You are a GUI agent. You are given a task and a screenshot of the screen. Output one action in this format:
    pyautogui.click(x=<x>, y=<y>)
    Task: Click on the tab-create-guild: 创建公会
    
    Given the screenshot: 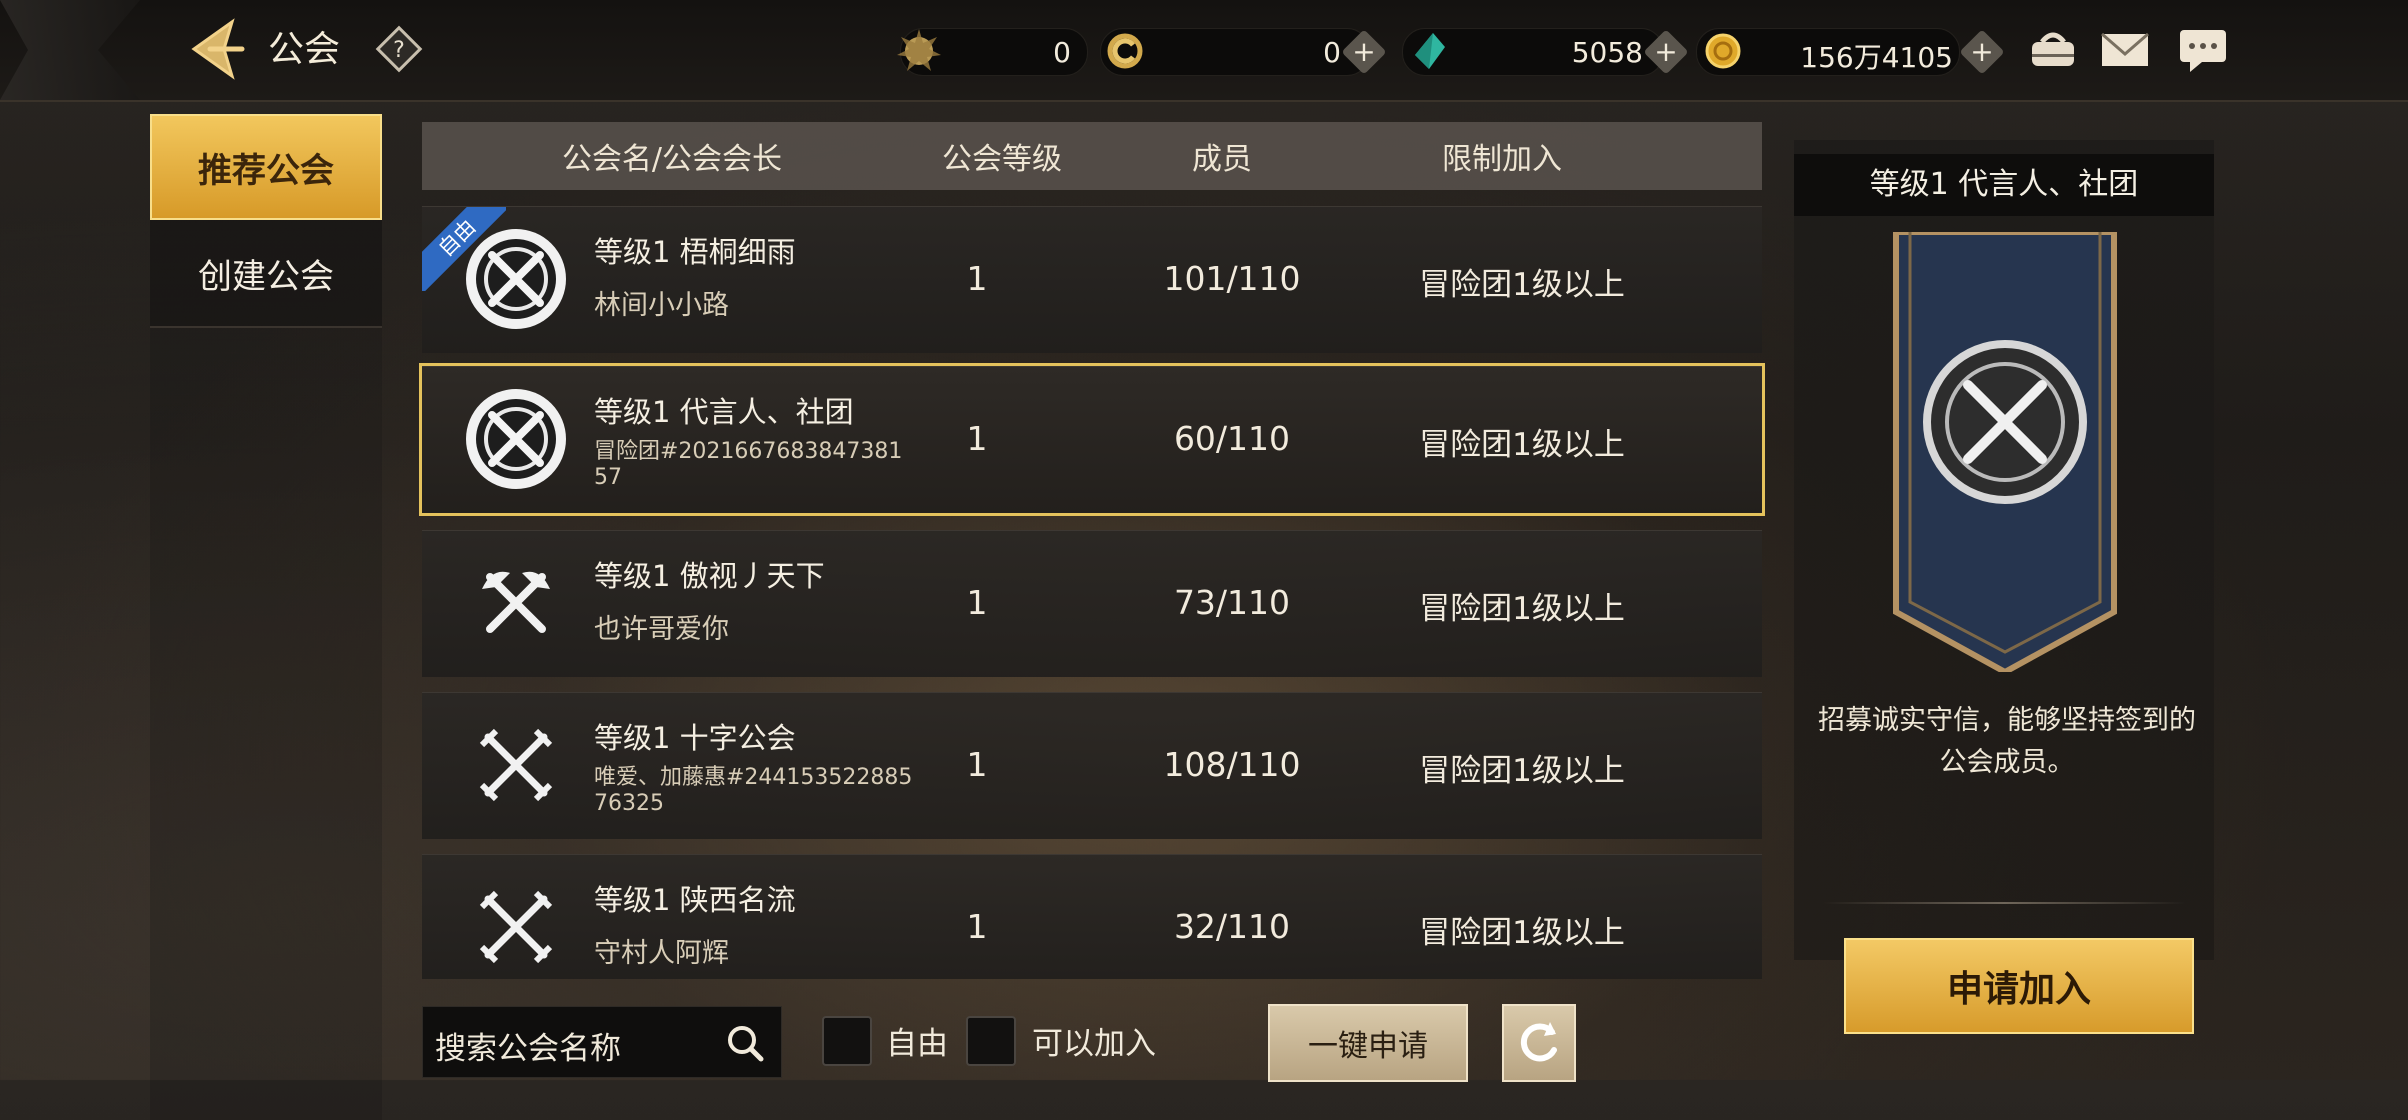 What is the action you would take?
    pyautogui.click(x=266, y=274)
    